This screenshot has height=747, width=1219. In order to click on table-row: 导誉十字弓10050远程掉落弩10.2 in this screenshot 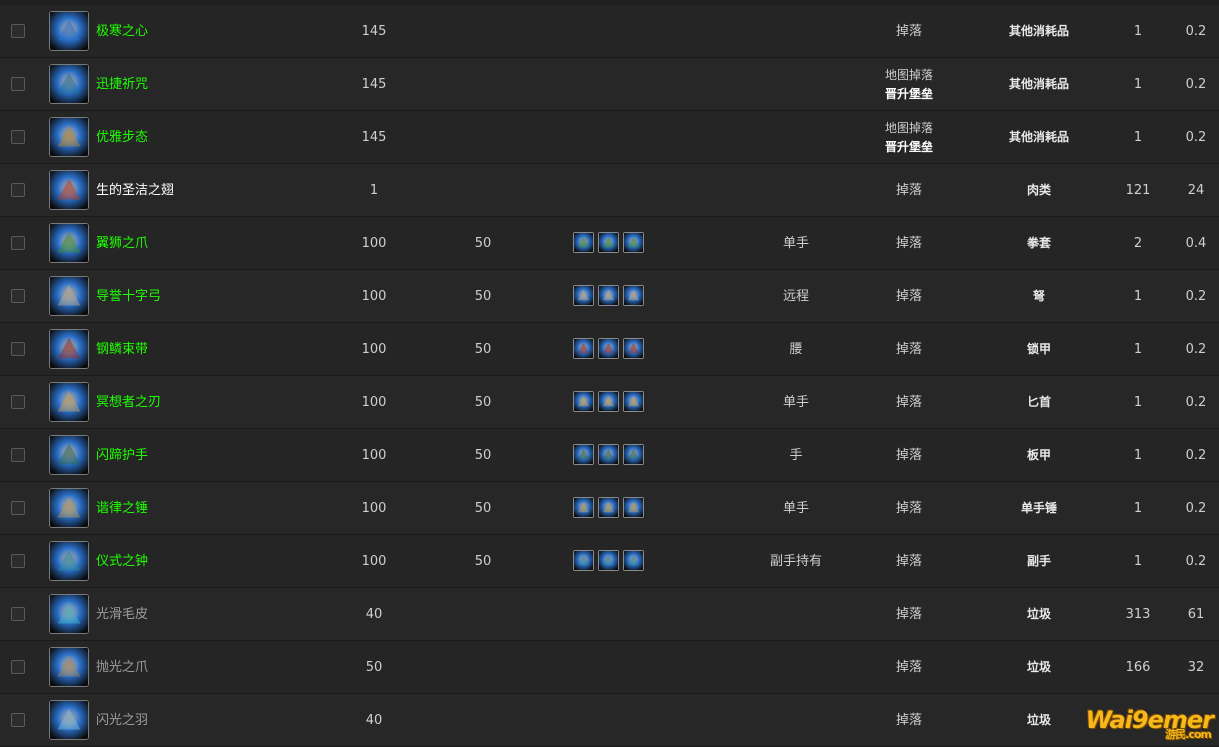, I will do `click(609, 296)`.